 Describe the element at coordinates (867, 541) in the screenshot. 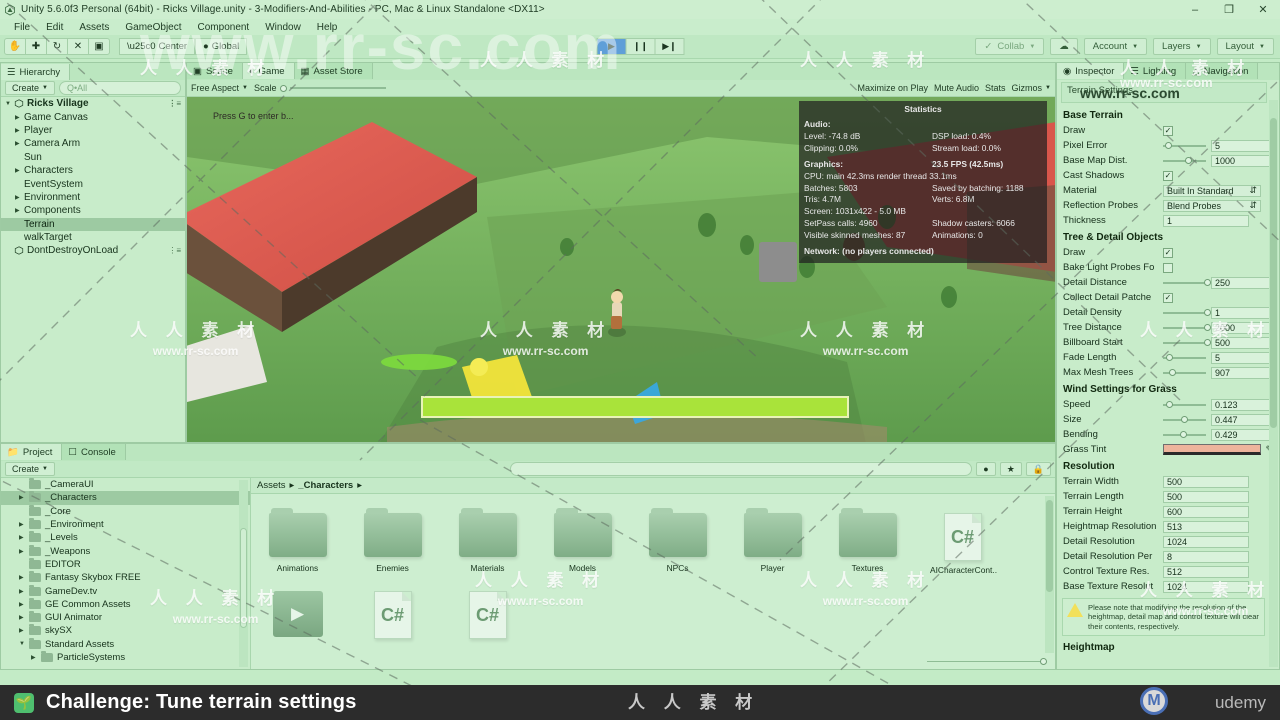

I see `asset-item: Textures` at that location.